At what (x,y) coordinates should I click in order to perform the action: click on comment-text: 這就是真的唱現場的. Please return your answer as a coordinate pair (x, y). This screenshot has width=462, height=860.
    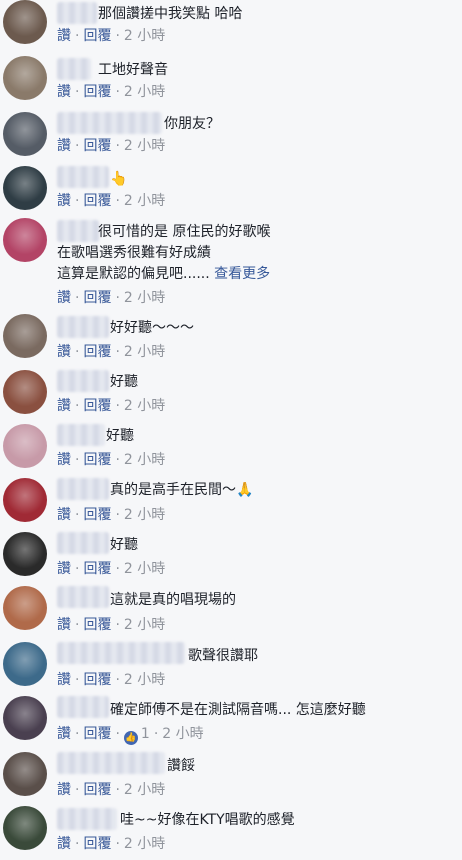
    Looking at the image, I should click on (173, 600).